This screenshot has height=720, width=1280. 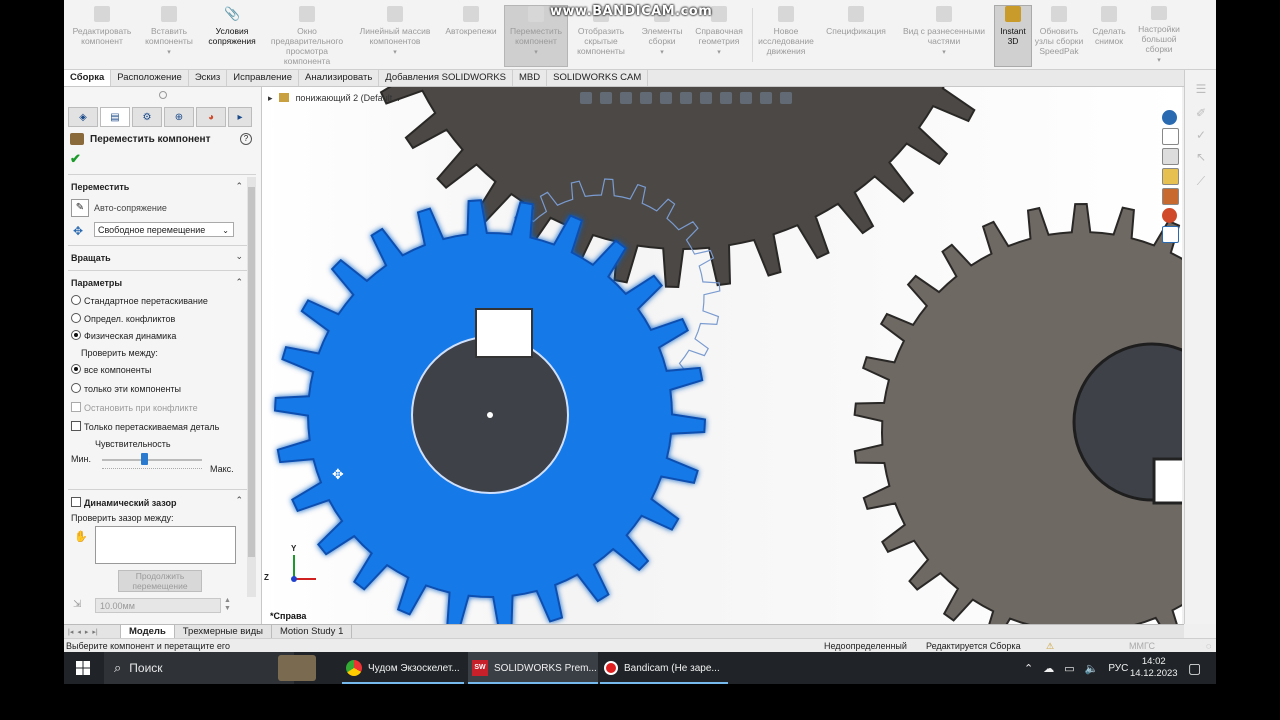 What do you see at coordinates (312, 631) in the screenshot?
I see `tab-motion-study: Motion Study 1` at bounding box center [312, 631].